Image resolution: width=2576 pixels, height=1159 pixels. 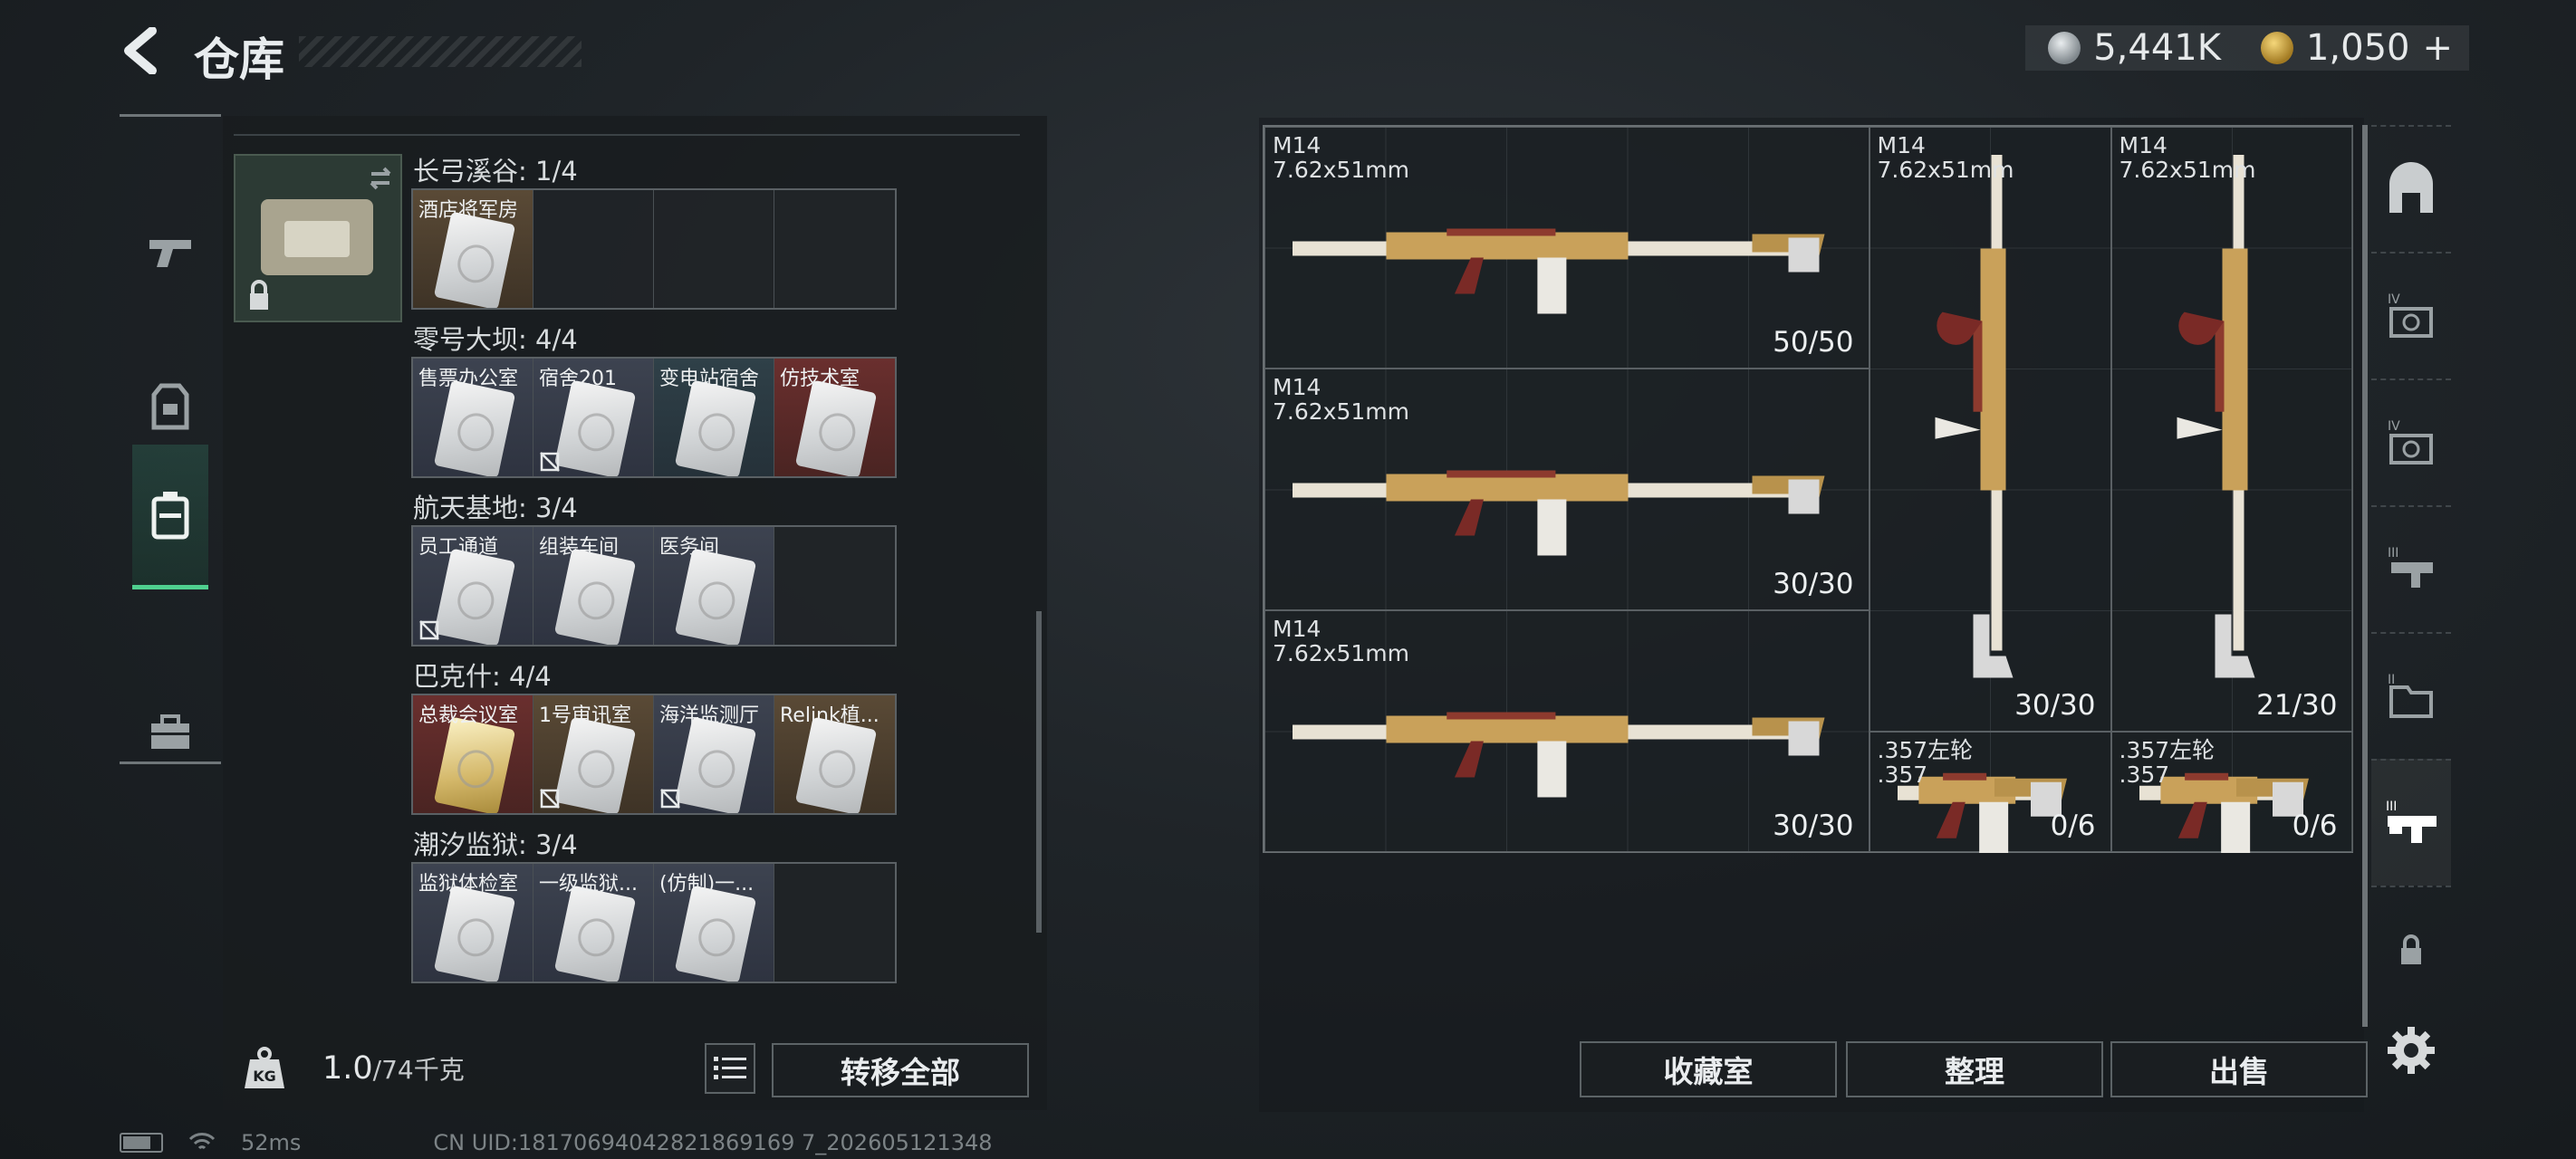 What do you see at coordinates (2239, 1069) in the screenshot?
I see `sell-button: 出售` at bounding box center [2239, 1069].